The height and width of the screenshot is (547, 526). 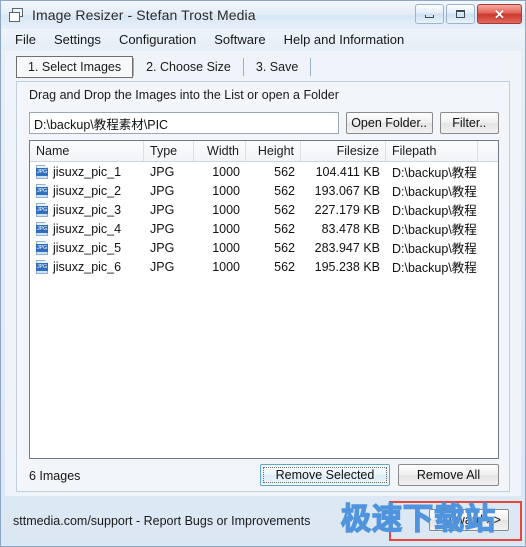 I want to click on cell-filesize: 283.947 KB, so click(x=347, y=247).